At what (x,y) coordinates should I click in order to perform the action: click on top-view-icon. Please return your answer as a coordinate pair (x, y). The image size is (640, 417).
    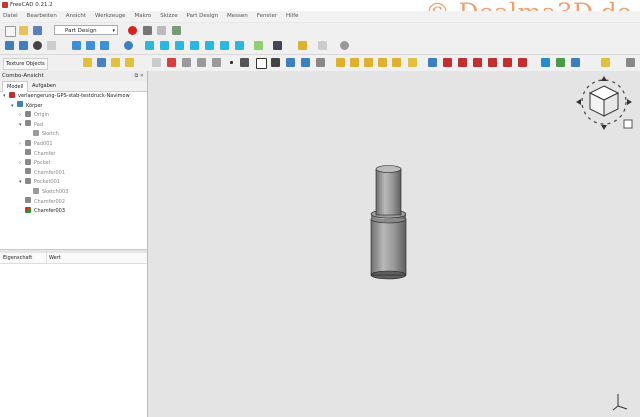
    Looking at the image, I should click on (179, 45).